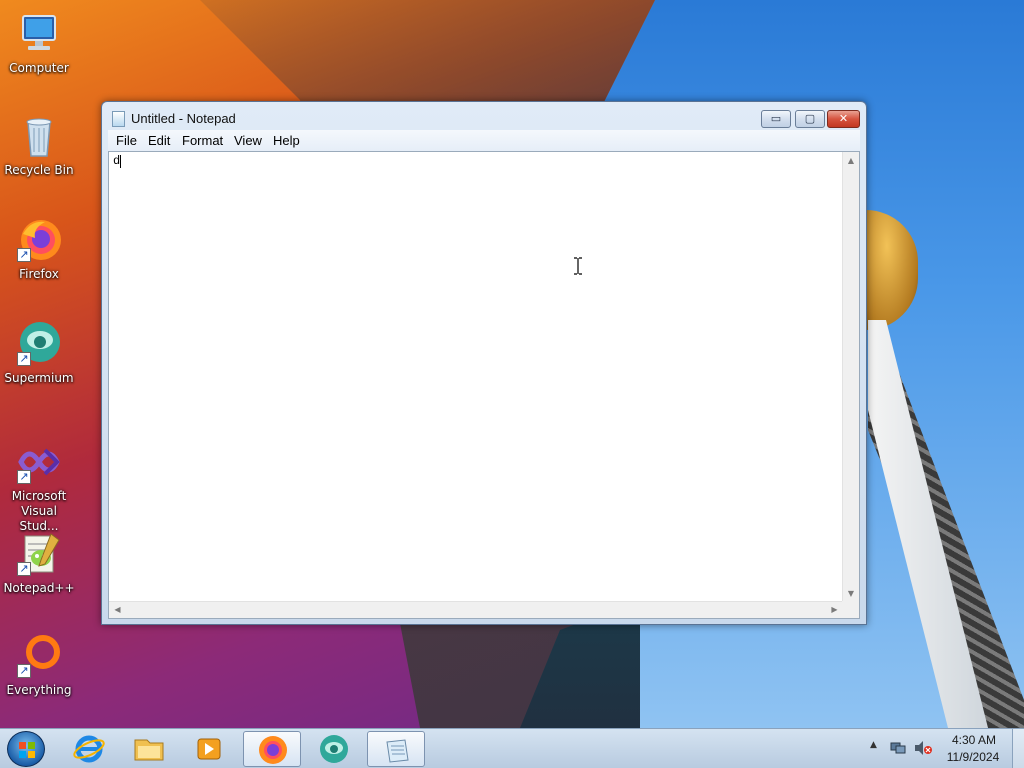  What do you see at coordinates (898, 748) in the screenshot?
I see `network-icon` at bounding box center [898, 748].